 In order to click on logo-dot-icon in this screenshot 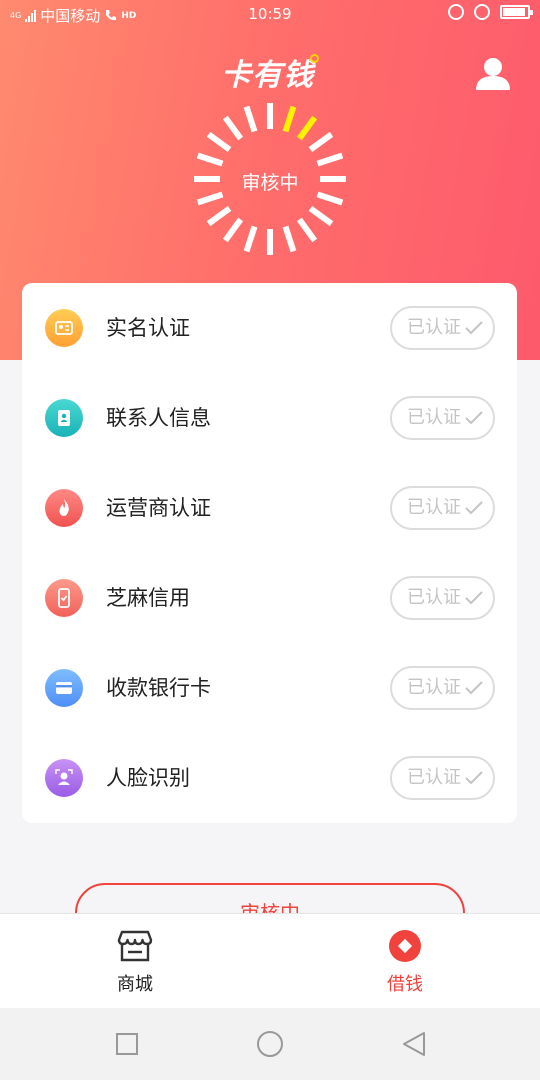, I will do `click(314, 58)`.